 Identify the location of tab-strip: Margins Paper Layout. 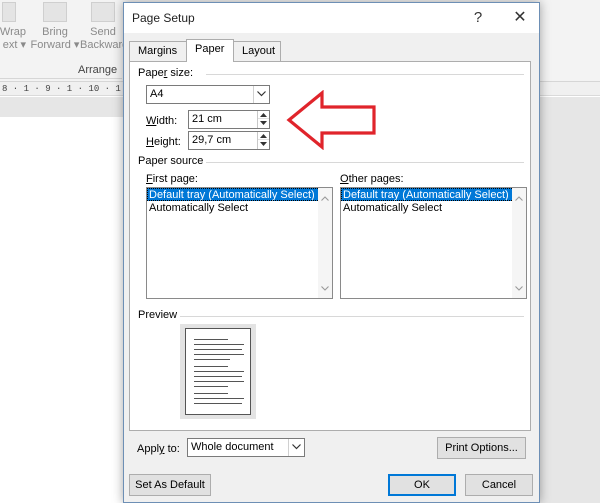
(329, 50).